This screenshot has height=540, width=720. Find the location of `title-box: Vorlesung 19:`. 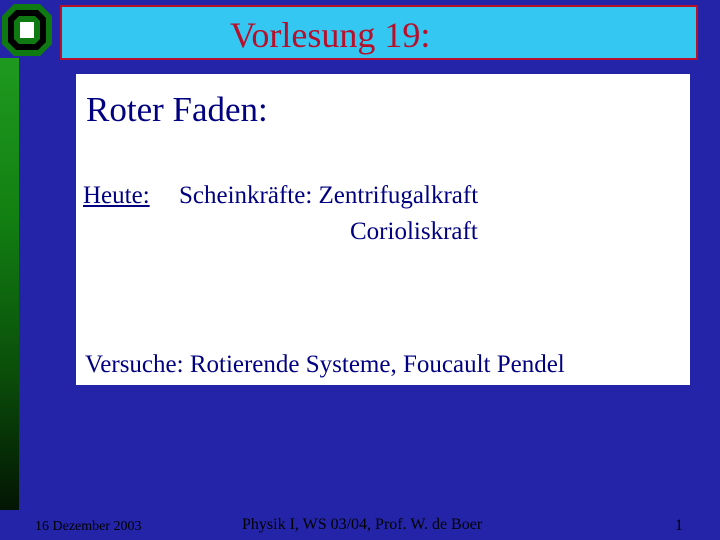

title-box: Vorlesung 19: is located at coordinates (379, 32).